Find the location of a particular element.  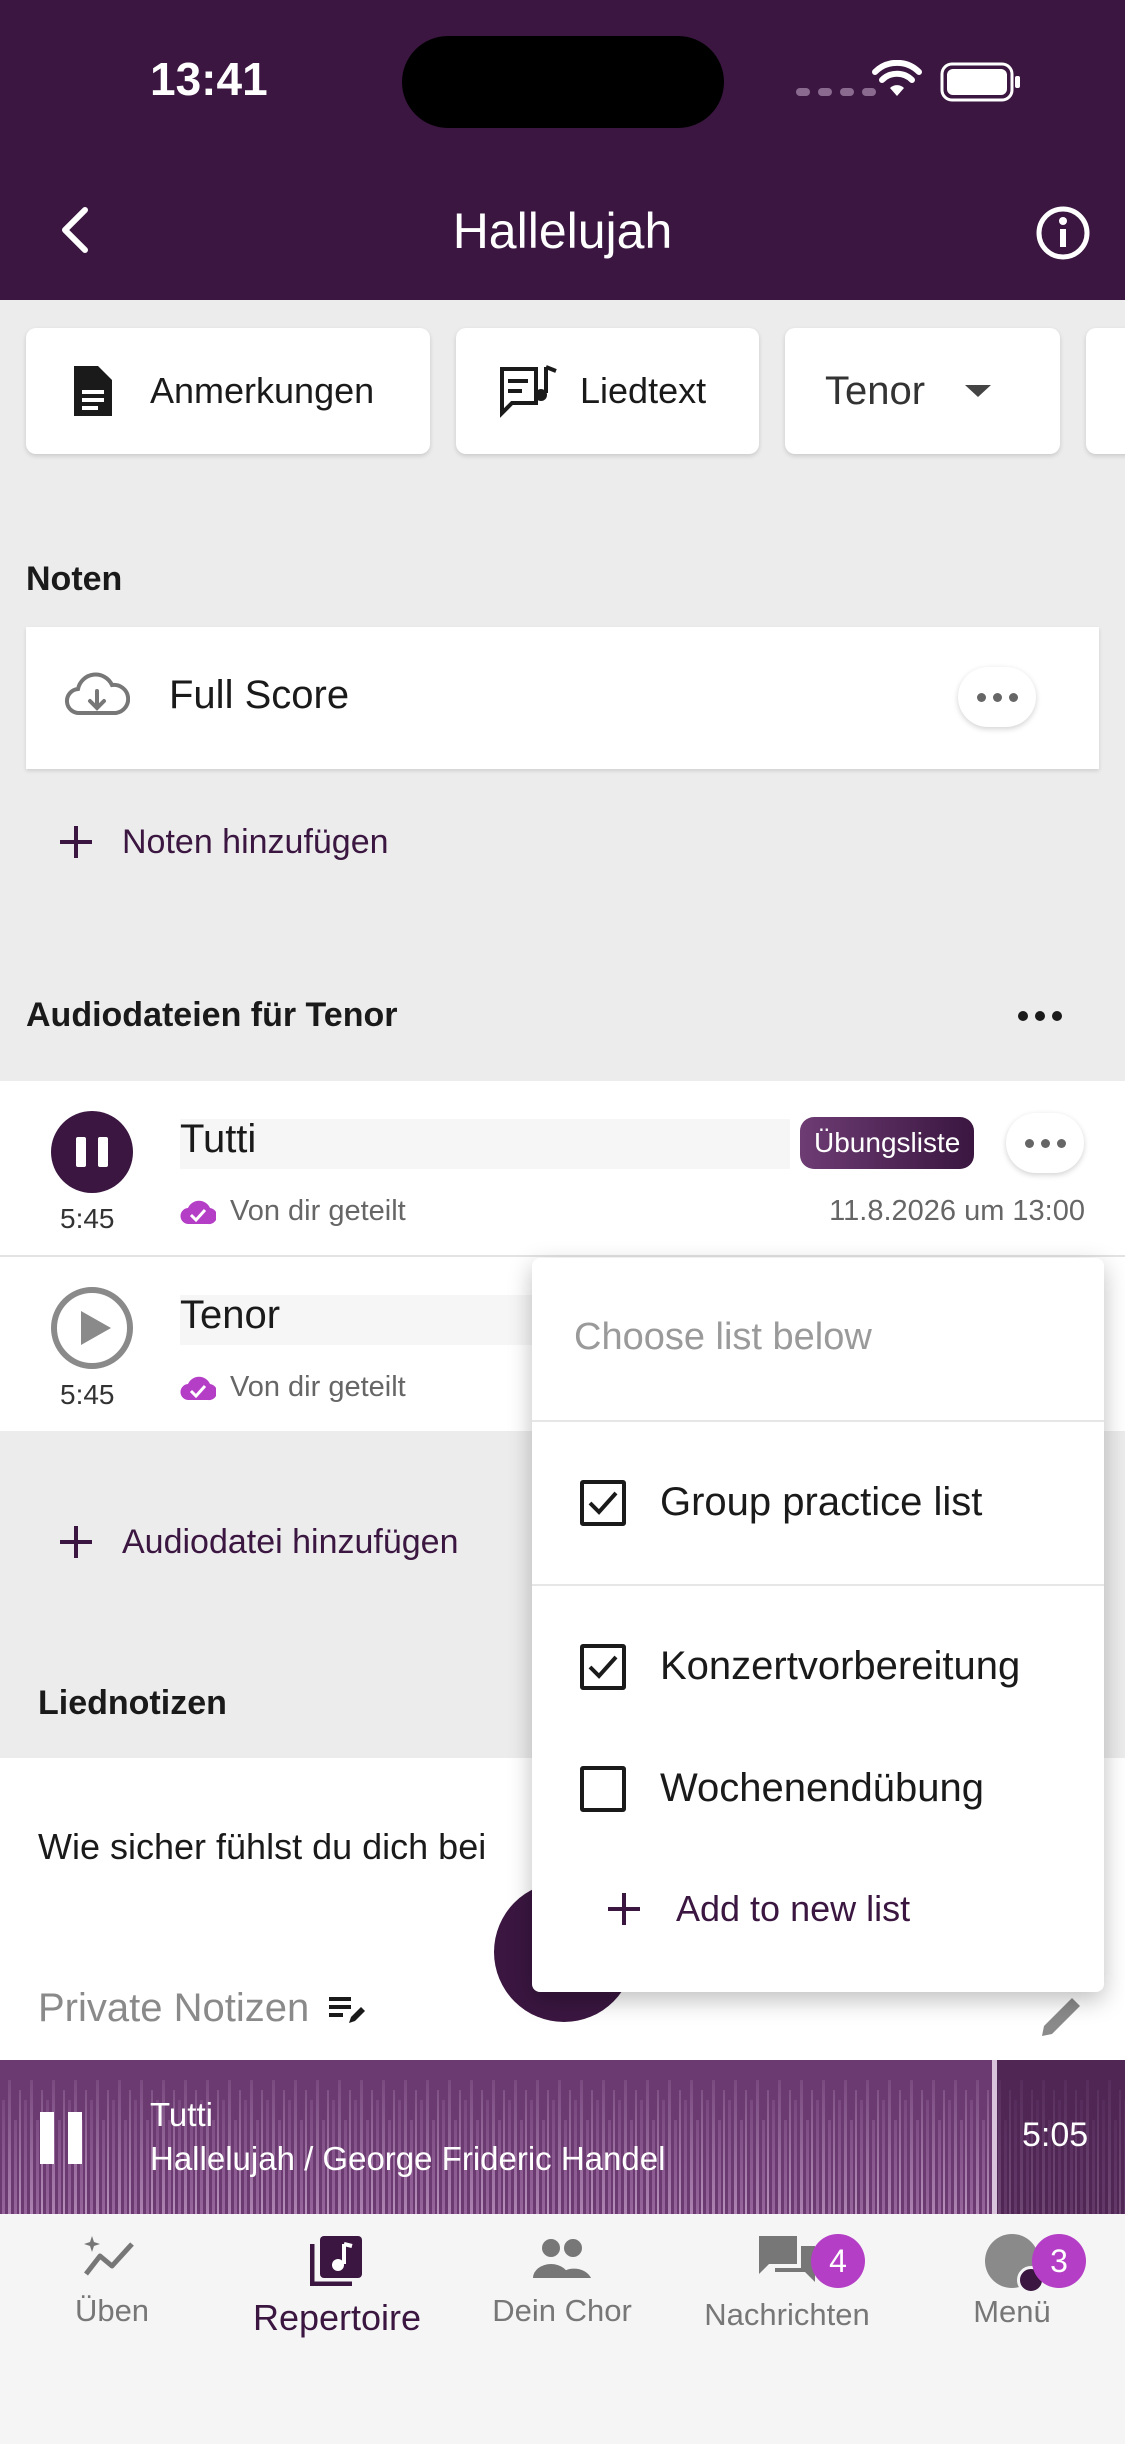

private-notes: Private Notizen is located at coordinates (202, 2008).